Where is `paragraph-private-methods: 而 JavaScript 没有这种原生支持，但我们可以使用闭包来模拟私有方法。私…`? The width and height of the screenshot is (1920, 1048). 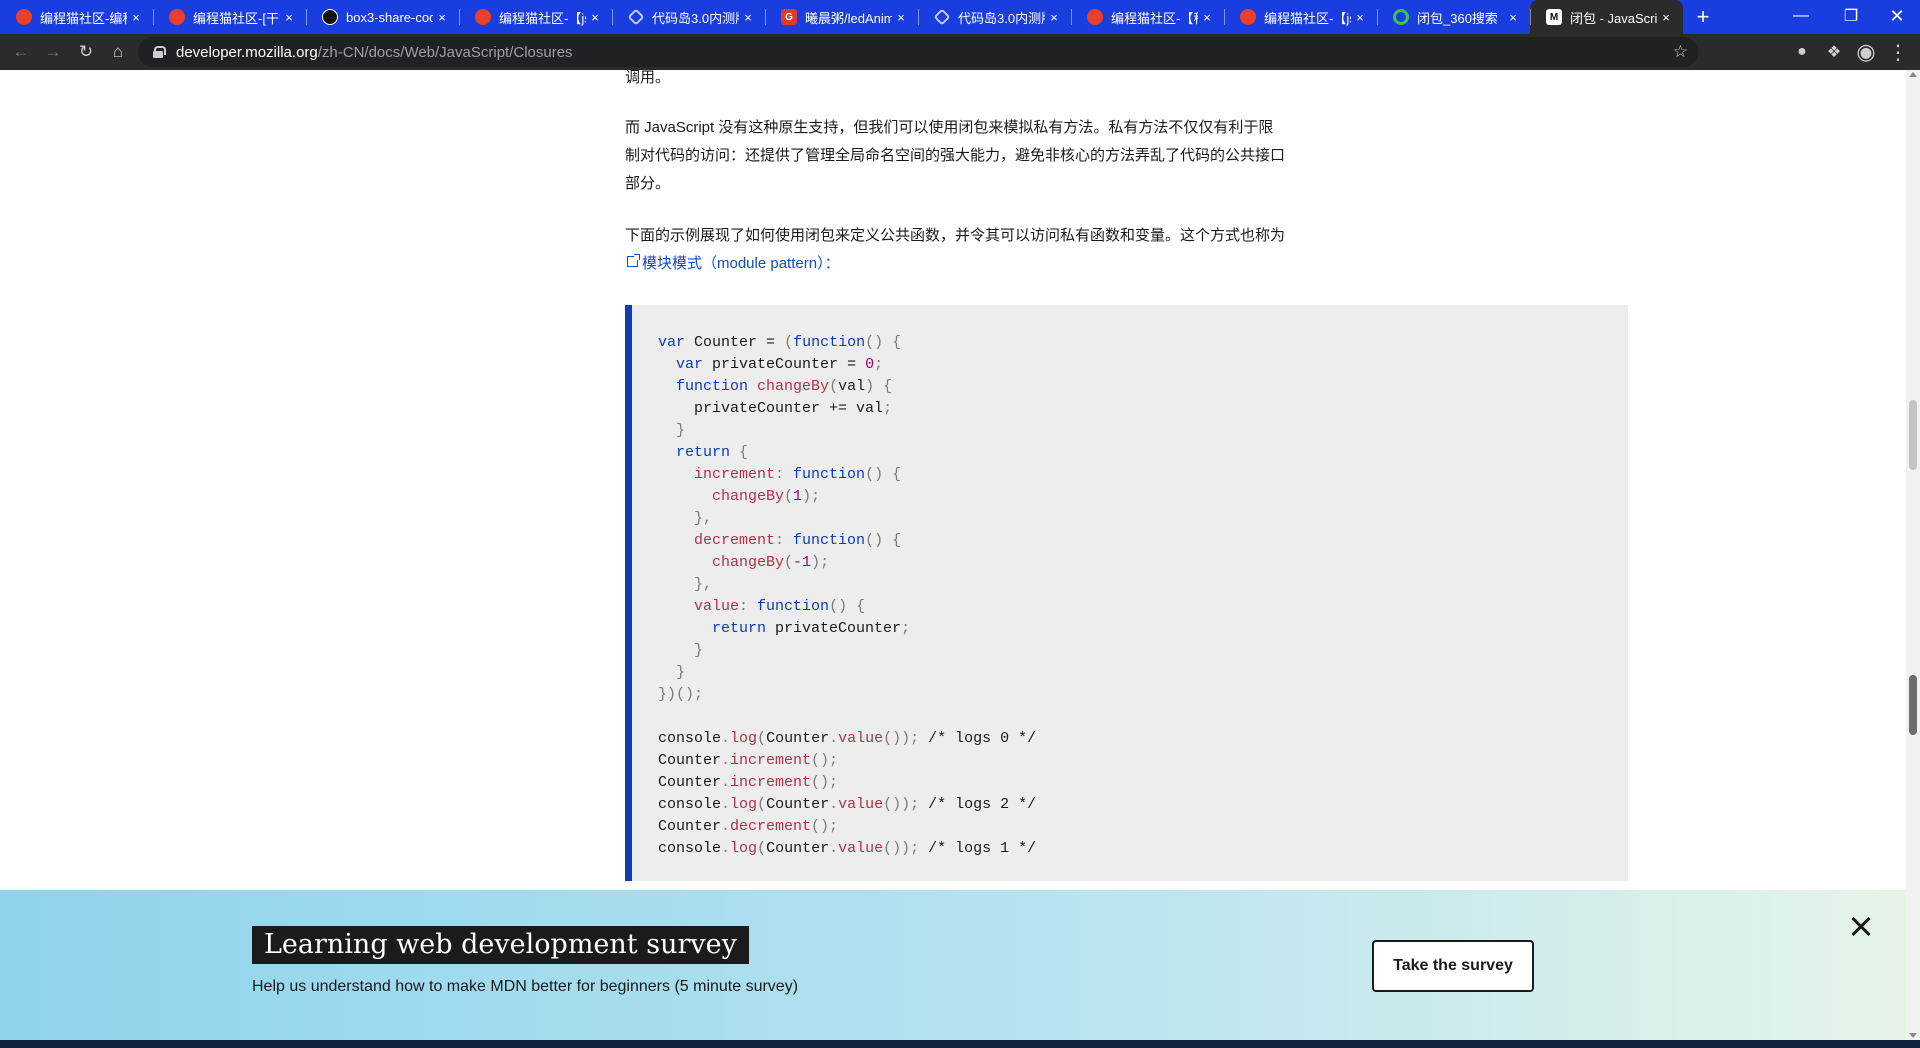
paragraph-private-methods: 而 JavaScript 没有这种原生支持，但我们可以使用闭包来模拟私有方法。私… is located at coordinates (955, 155).